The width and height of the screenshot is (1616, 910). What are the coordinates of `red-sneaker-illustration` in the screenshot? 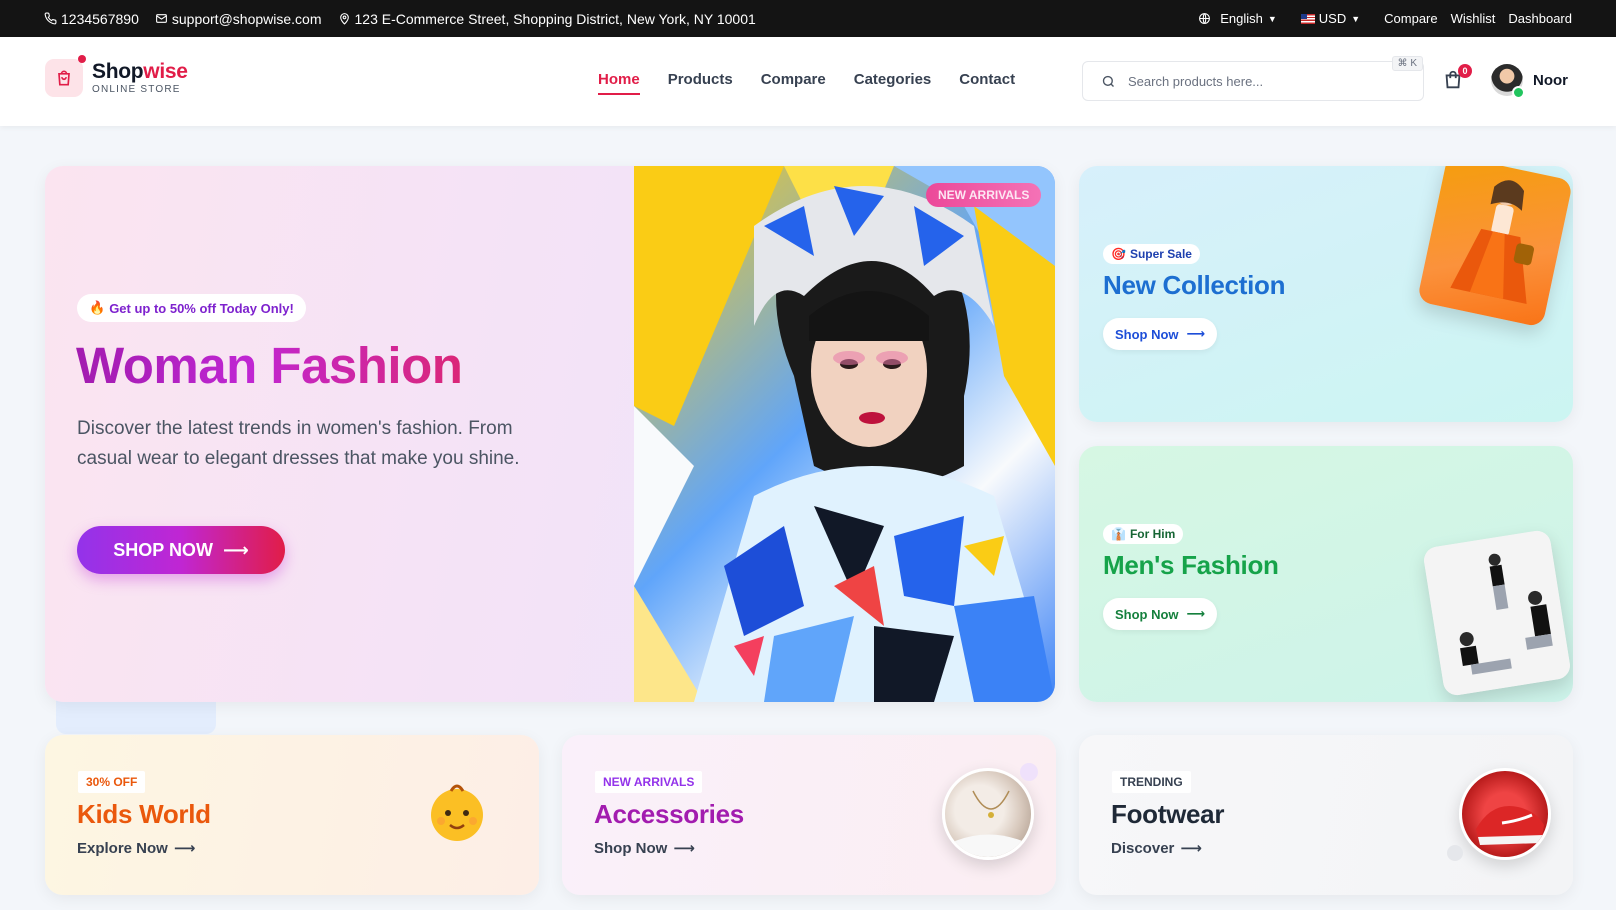 It's located at (1510, 825).